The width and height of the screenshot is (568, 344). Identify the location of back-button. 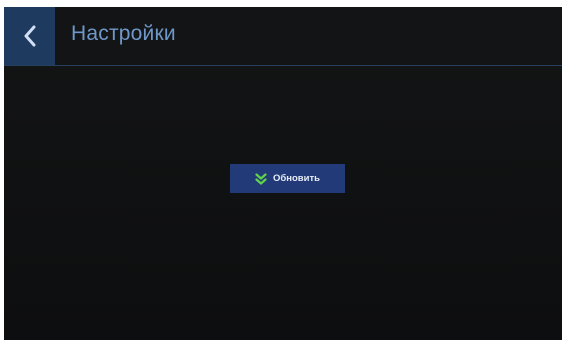
(29, 36).